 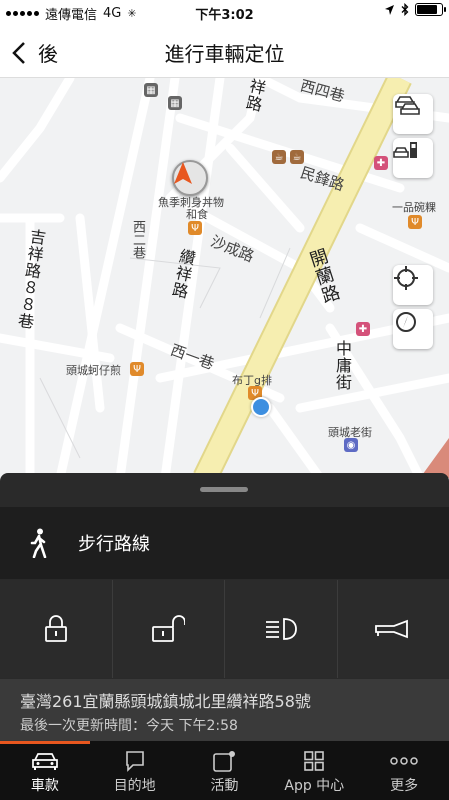 I want to click on navigation-arrow-icon, so click(x=183, y=173).